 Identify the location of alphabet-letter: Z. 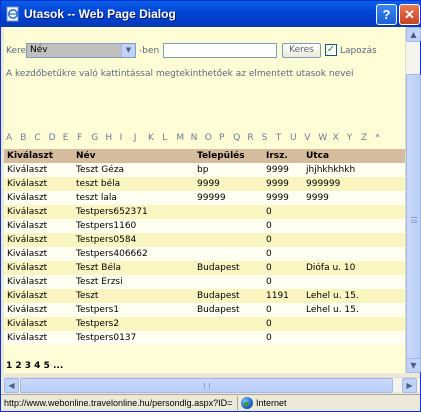
(364, 138).